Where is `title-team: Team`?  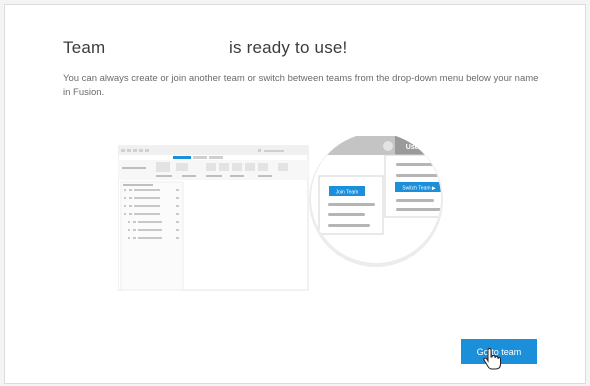
title-team: Team is located at coordinates (84, 47).